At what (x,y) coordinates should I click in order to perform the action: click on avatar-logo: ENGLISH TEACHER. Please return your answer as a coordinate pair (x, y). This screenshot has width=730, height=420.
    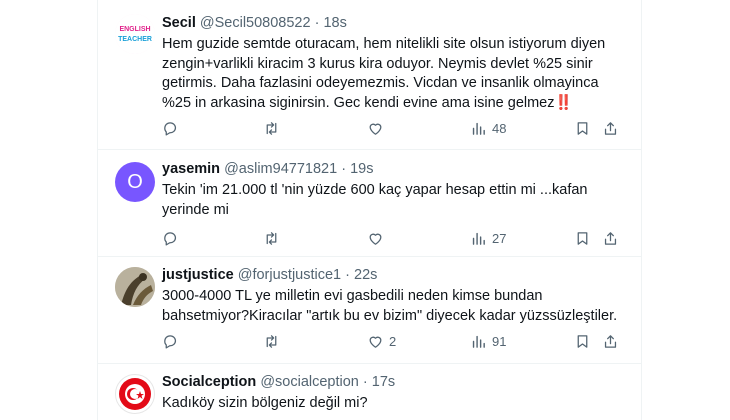
    Looking at the image, I should click on (135, 34).